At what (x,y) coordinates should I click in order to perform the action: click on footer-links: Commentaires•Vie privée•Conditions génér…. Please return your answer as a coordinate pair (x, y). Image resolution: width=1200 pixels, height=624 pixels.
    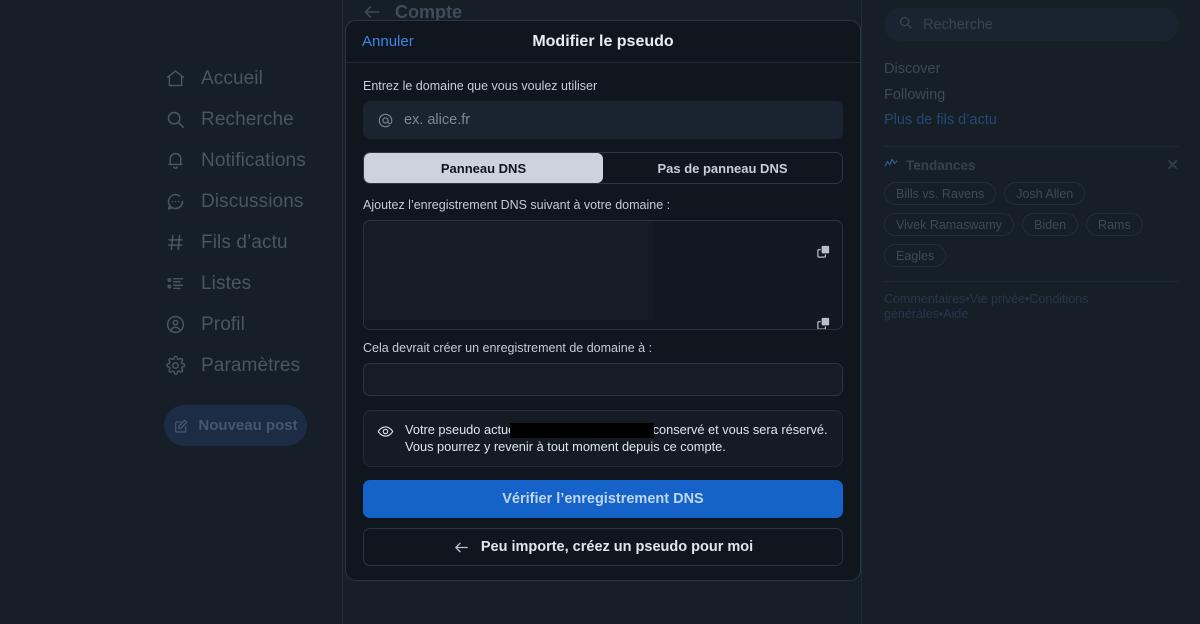
    Looking at the image, I should click on (1020, 307).